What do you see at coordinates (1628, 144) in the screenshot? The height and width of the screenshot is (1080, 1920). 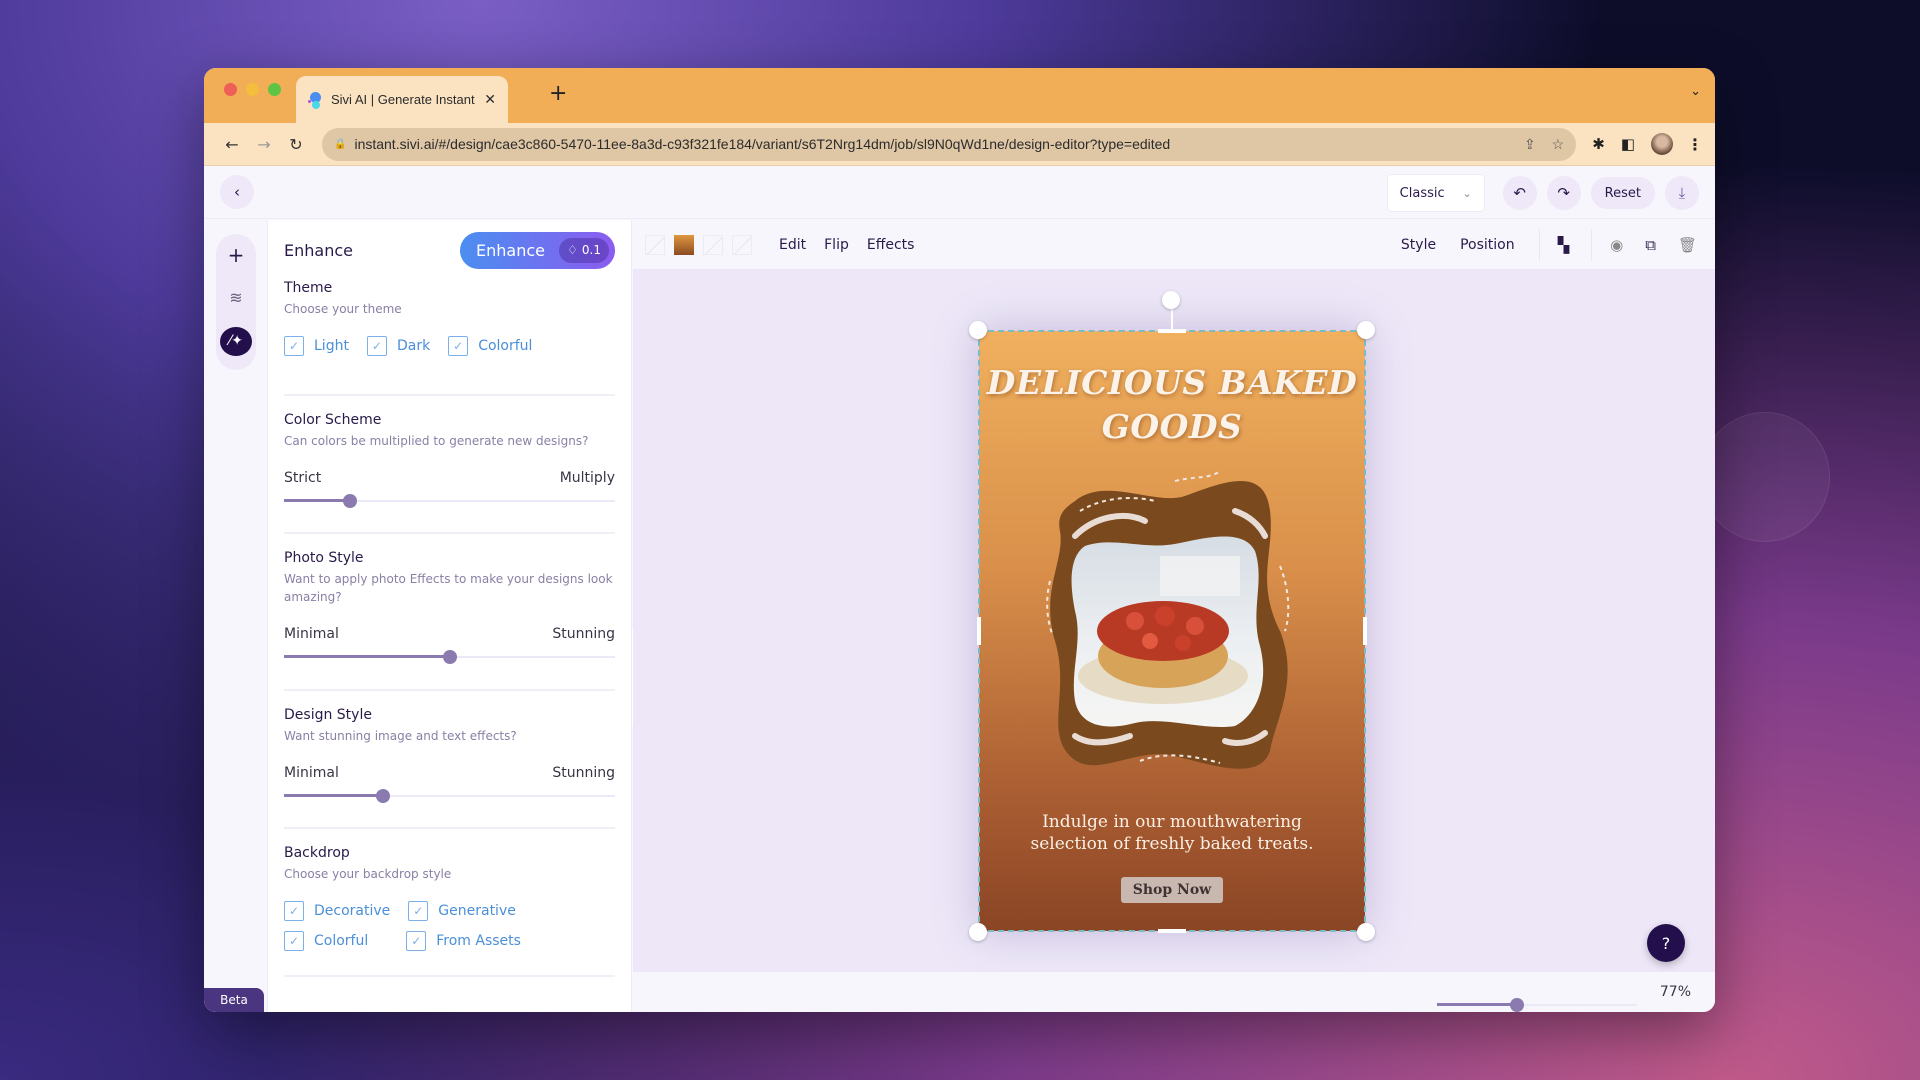 I see `side-panel-icon: ◧` at bounding box center [1628, 144].